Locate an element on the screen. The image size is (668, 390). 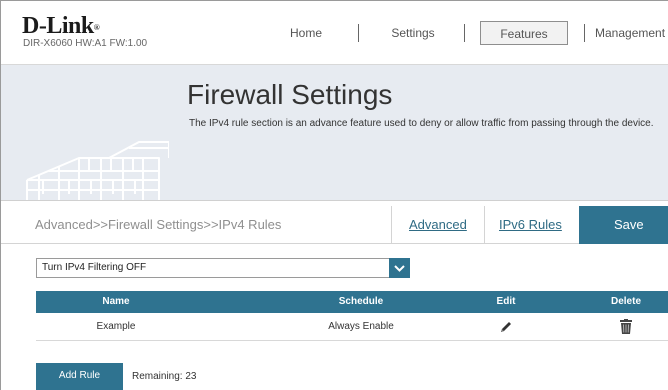
breadcrumb: Advanced>>Firewall Settings>>IPv4 Rules is located at coordinates (158, 224).